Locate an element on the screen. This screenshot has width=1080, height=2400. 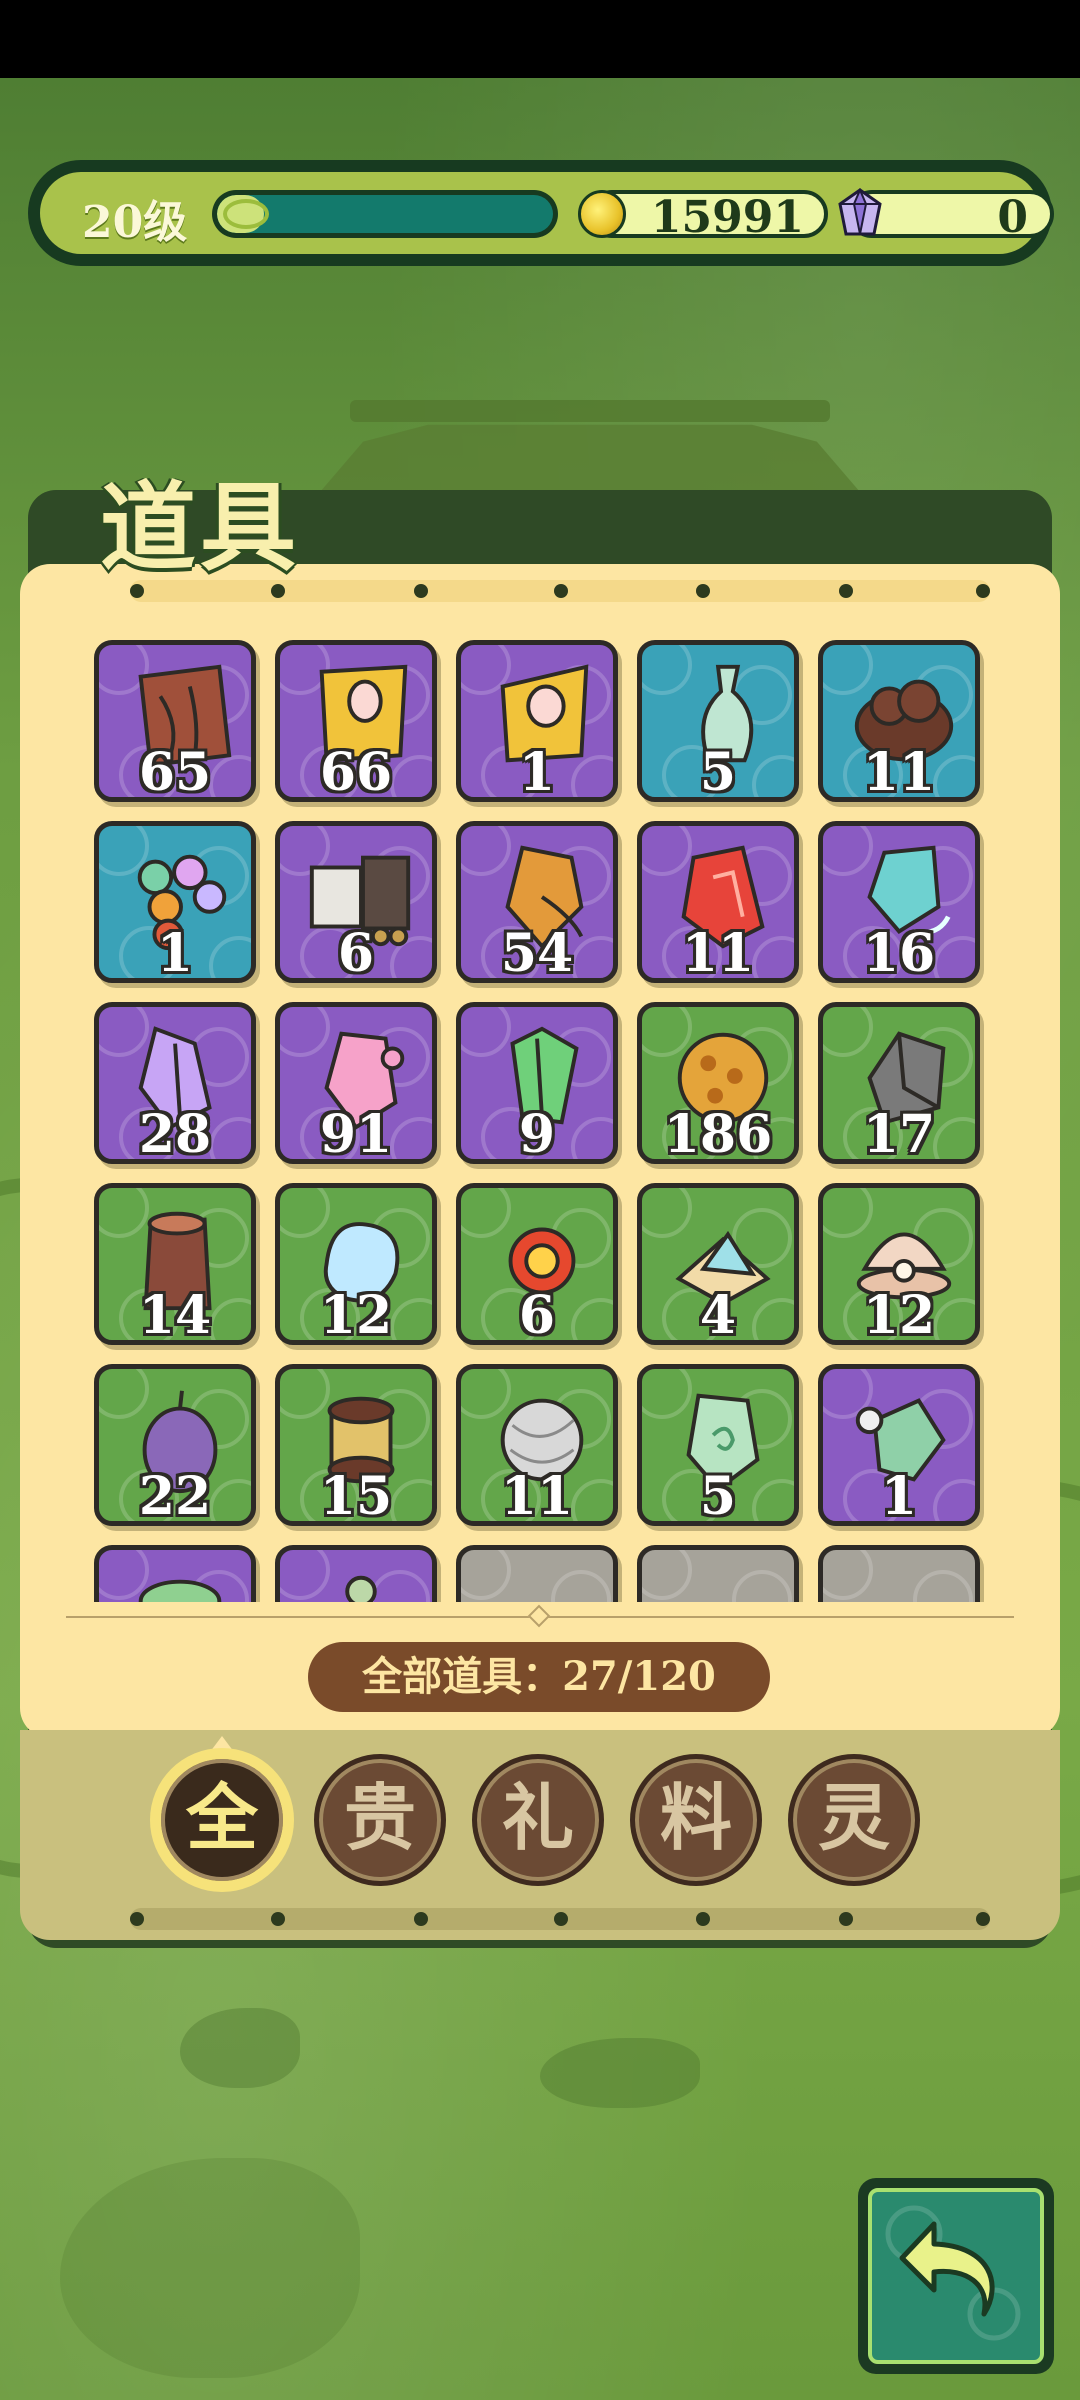
category-tab-precious: 贵 is located at coordinates (380, 1820).